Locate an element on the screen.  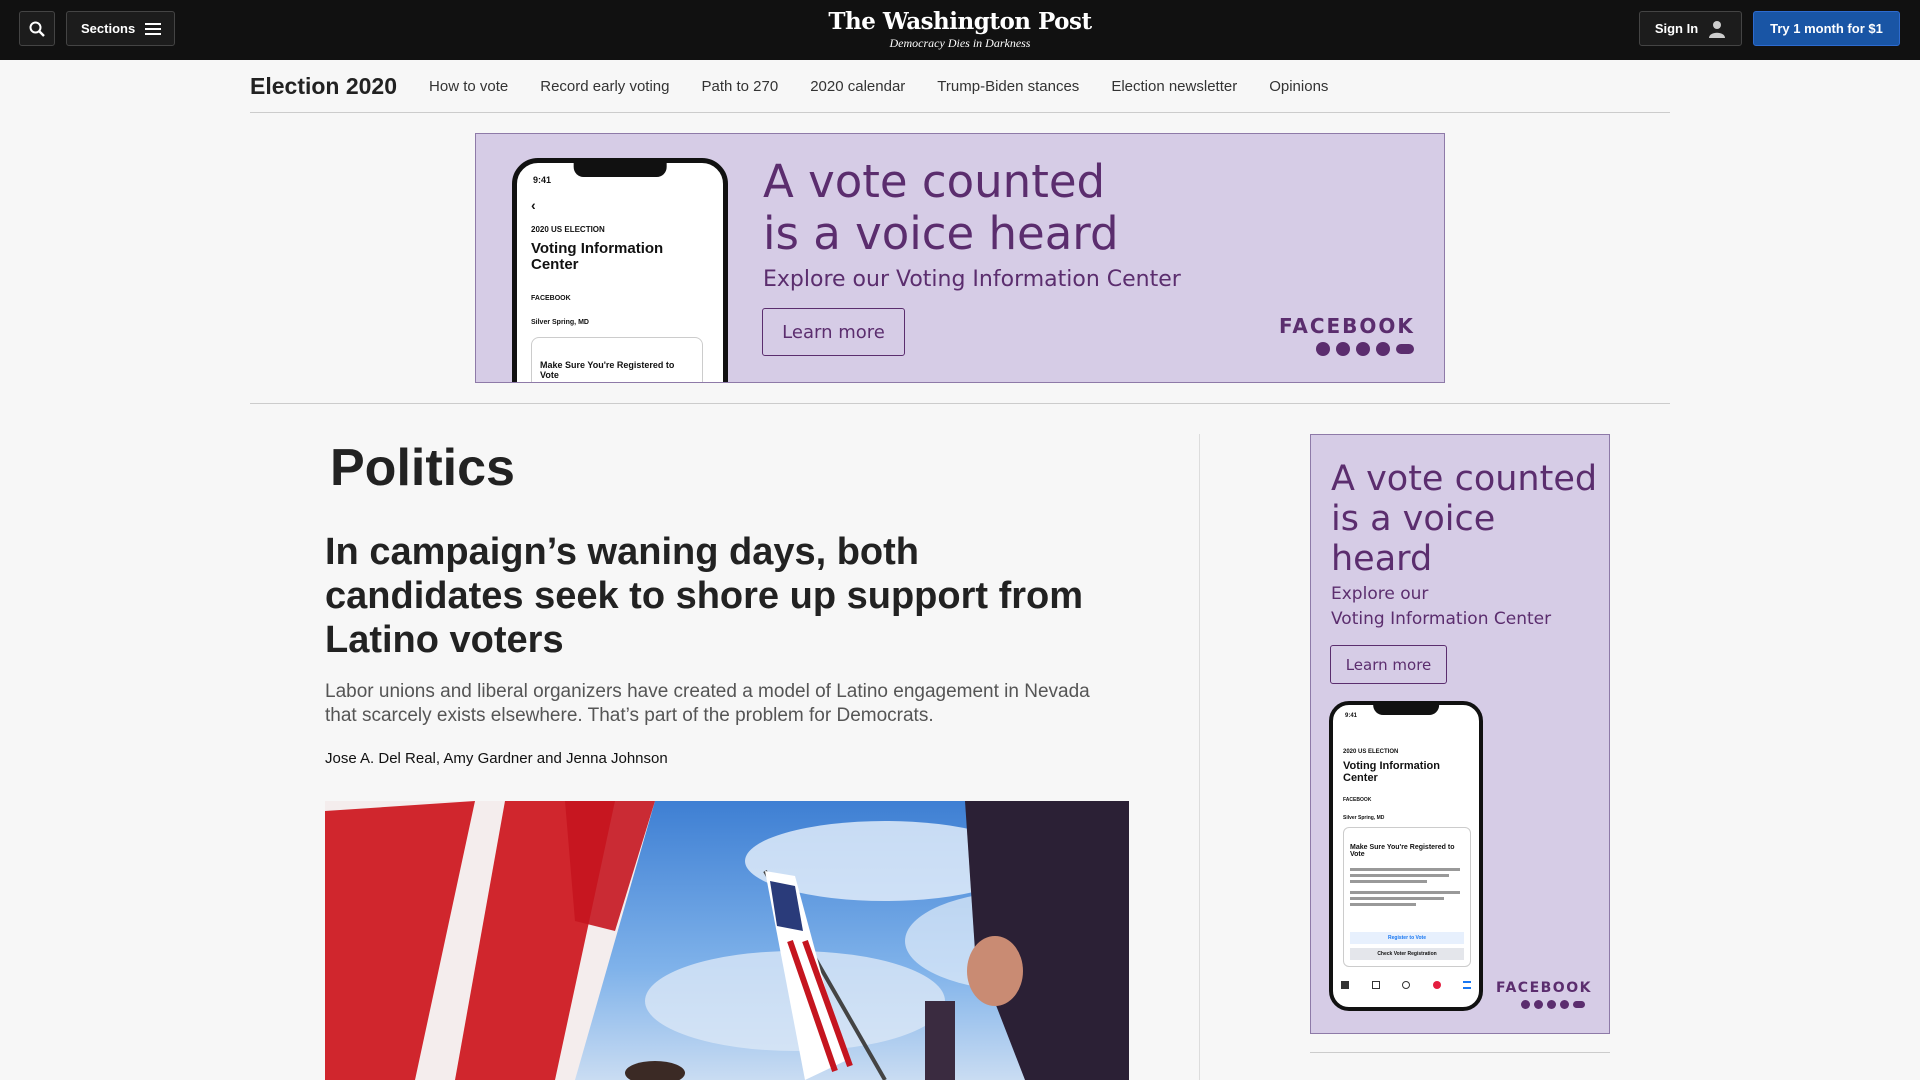
phone-check-button: Check Voter Registration is located at coordinates (1407, 954).